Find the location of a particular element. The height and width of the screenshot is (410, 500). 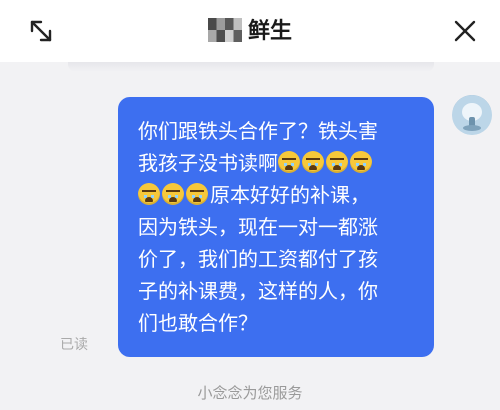

chat-title: 鲜生 is located at coordinates (250, 32).